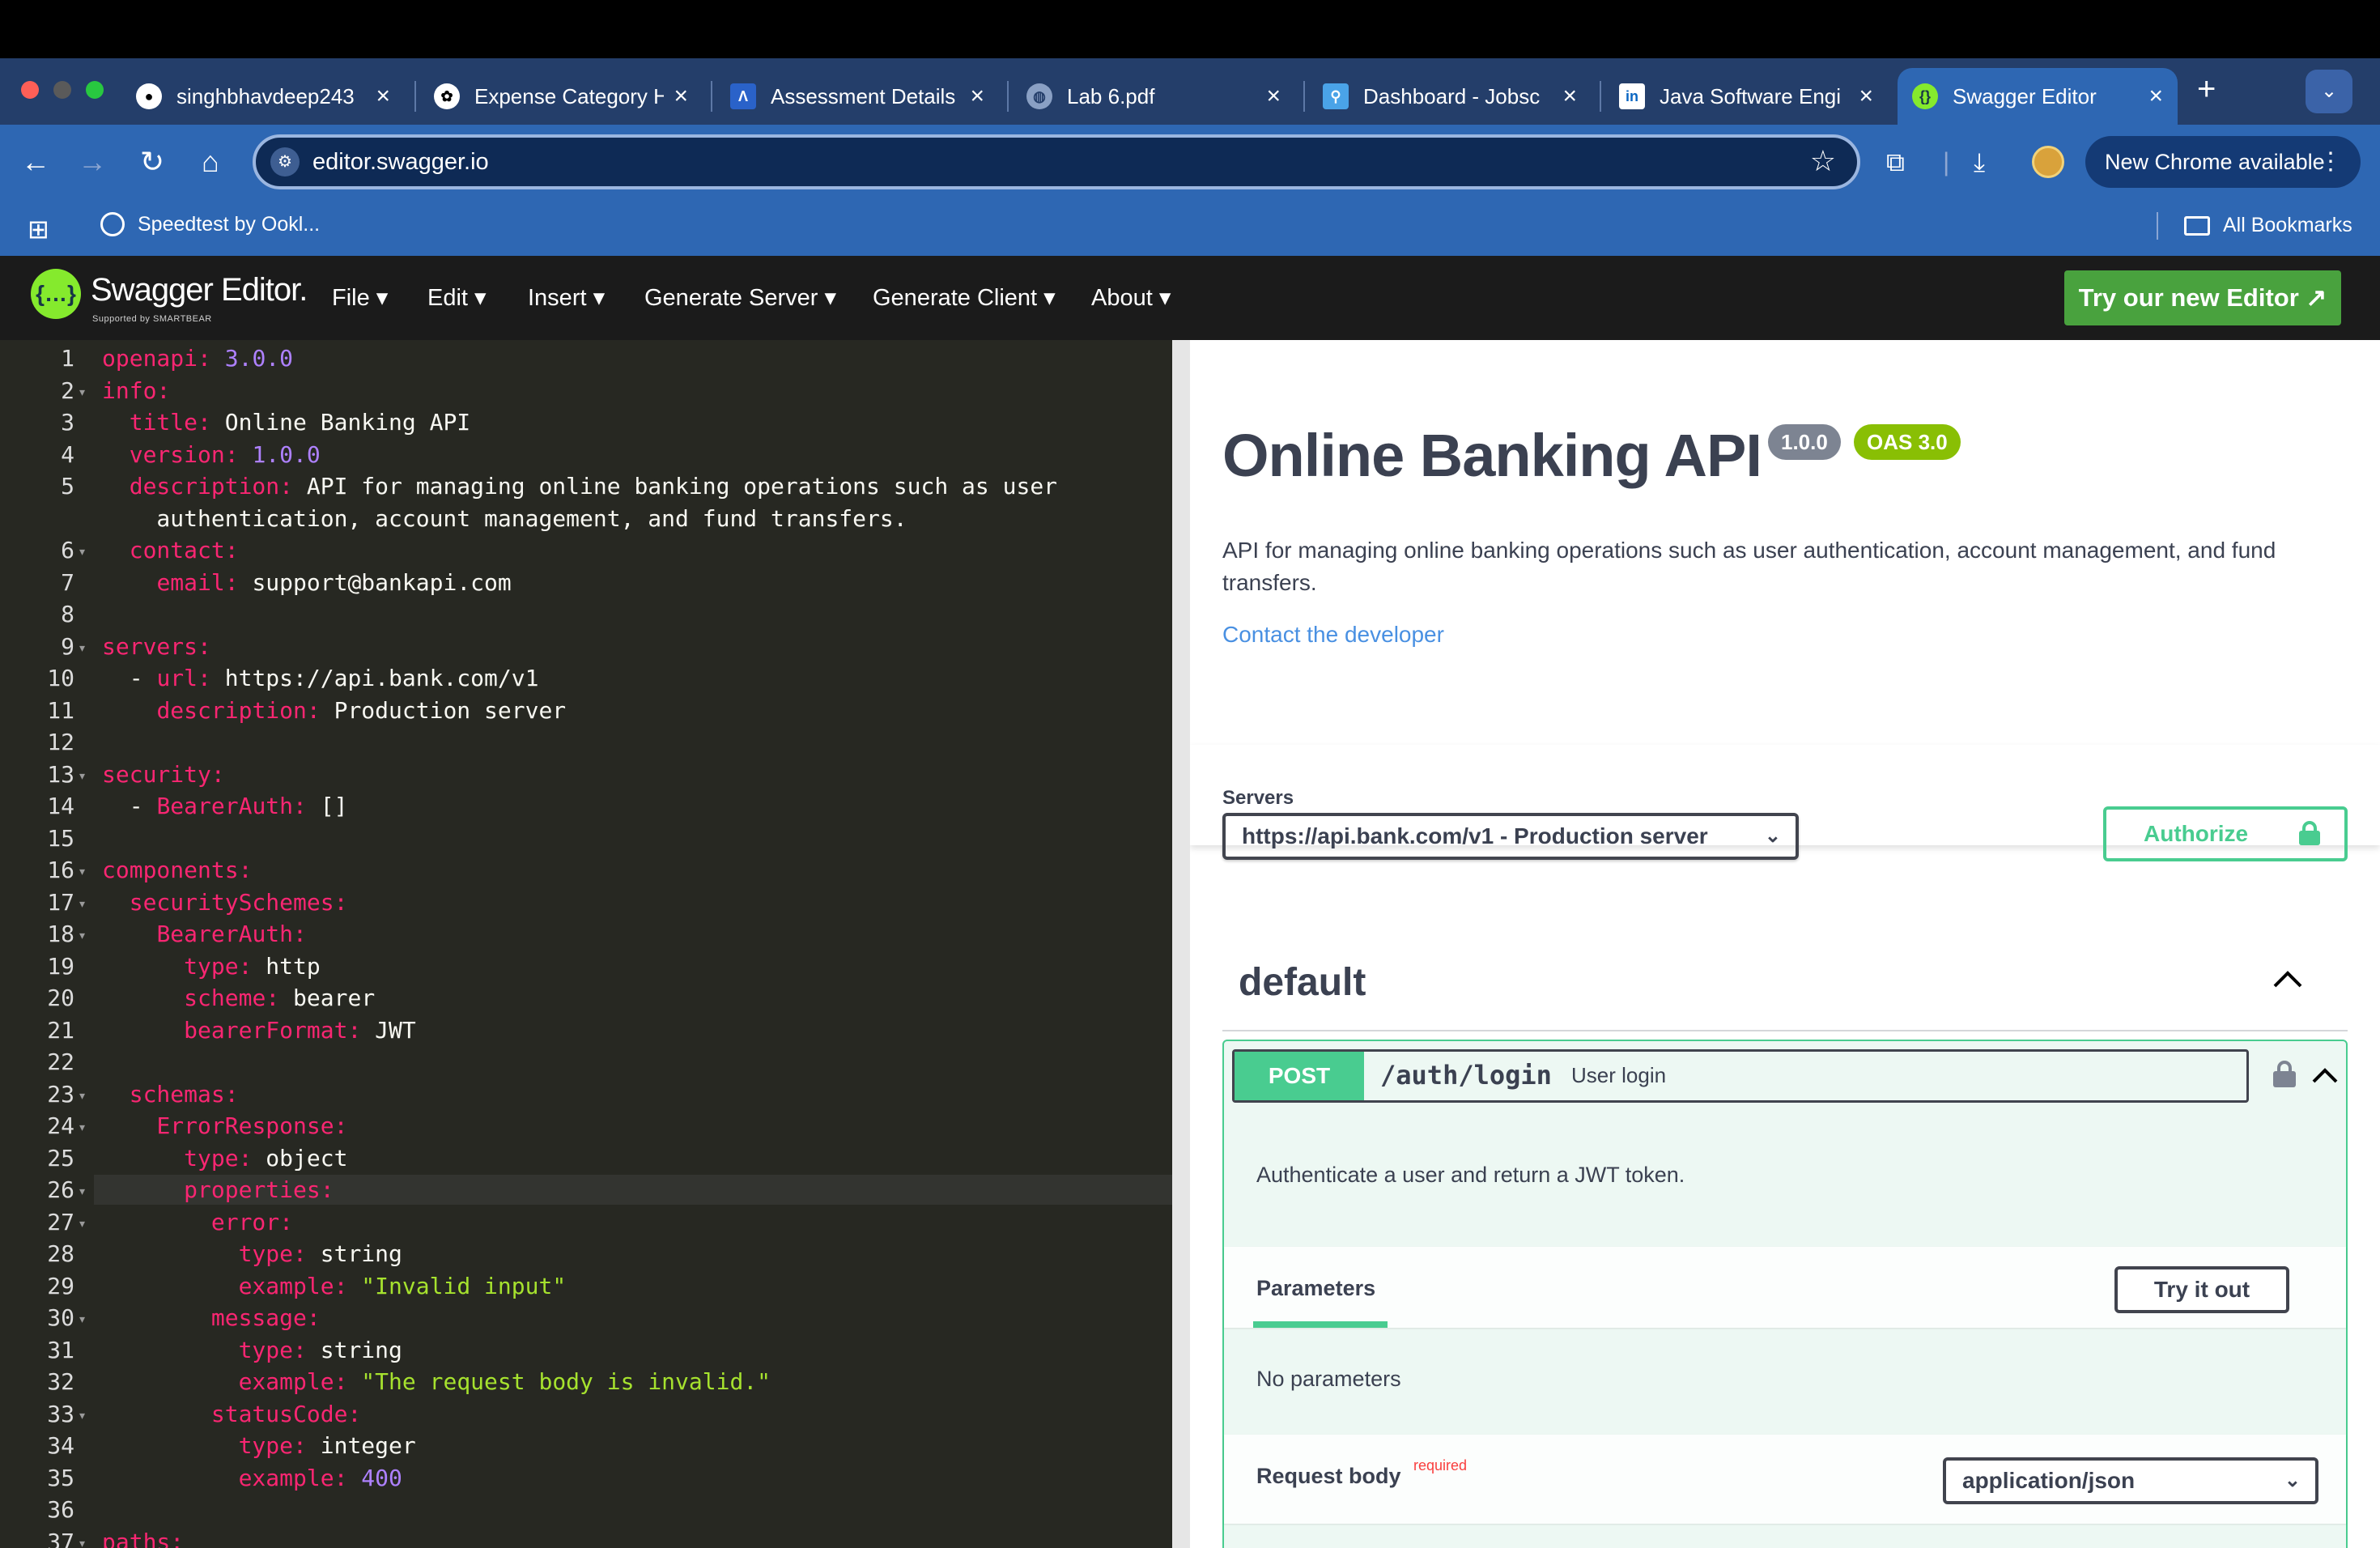 This screenshot has height=1548, width=2380. Describe the element at coordinates (2038, 96) in the screenshot. I see `tab-swagger-editor: {} Swagger Editor ×` at that location.